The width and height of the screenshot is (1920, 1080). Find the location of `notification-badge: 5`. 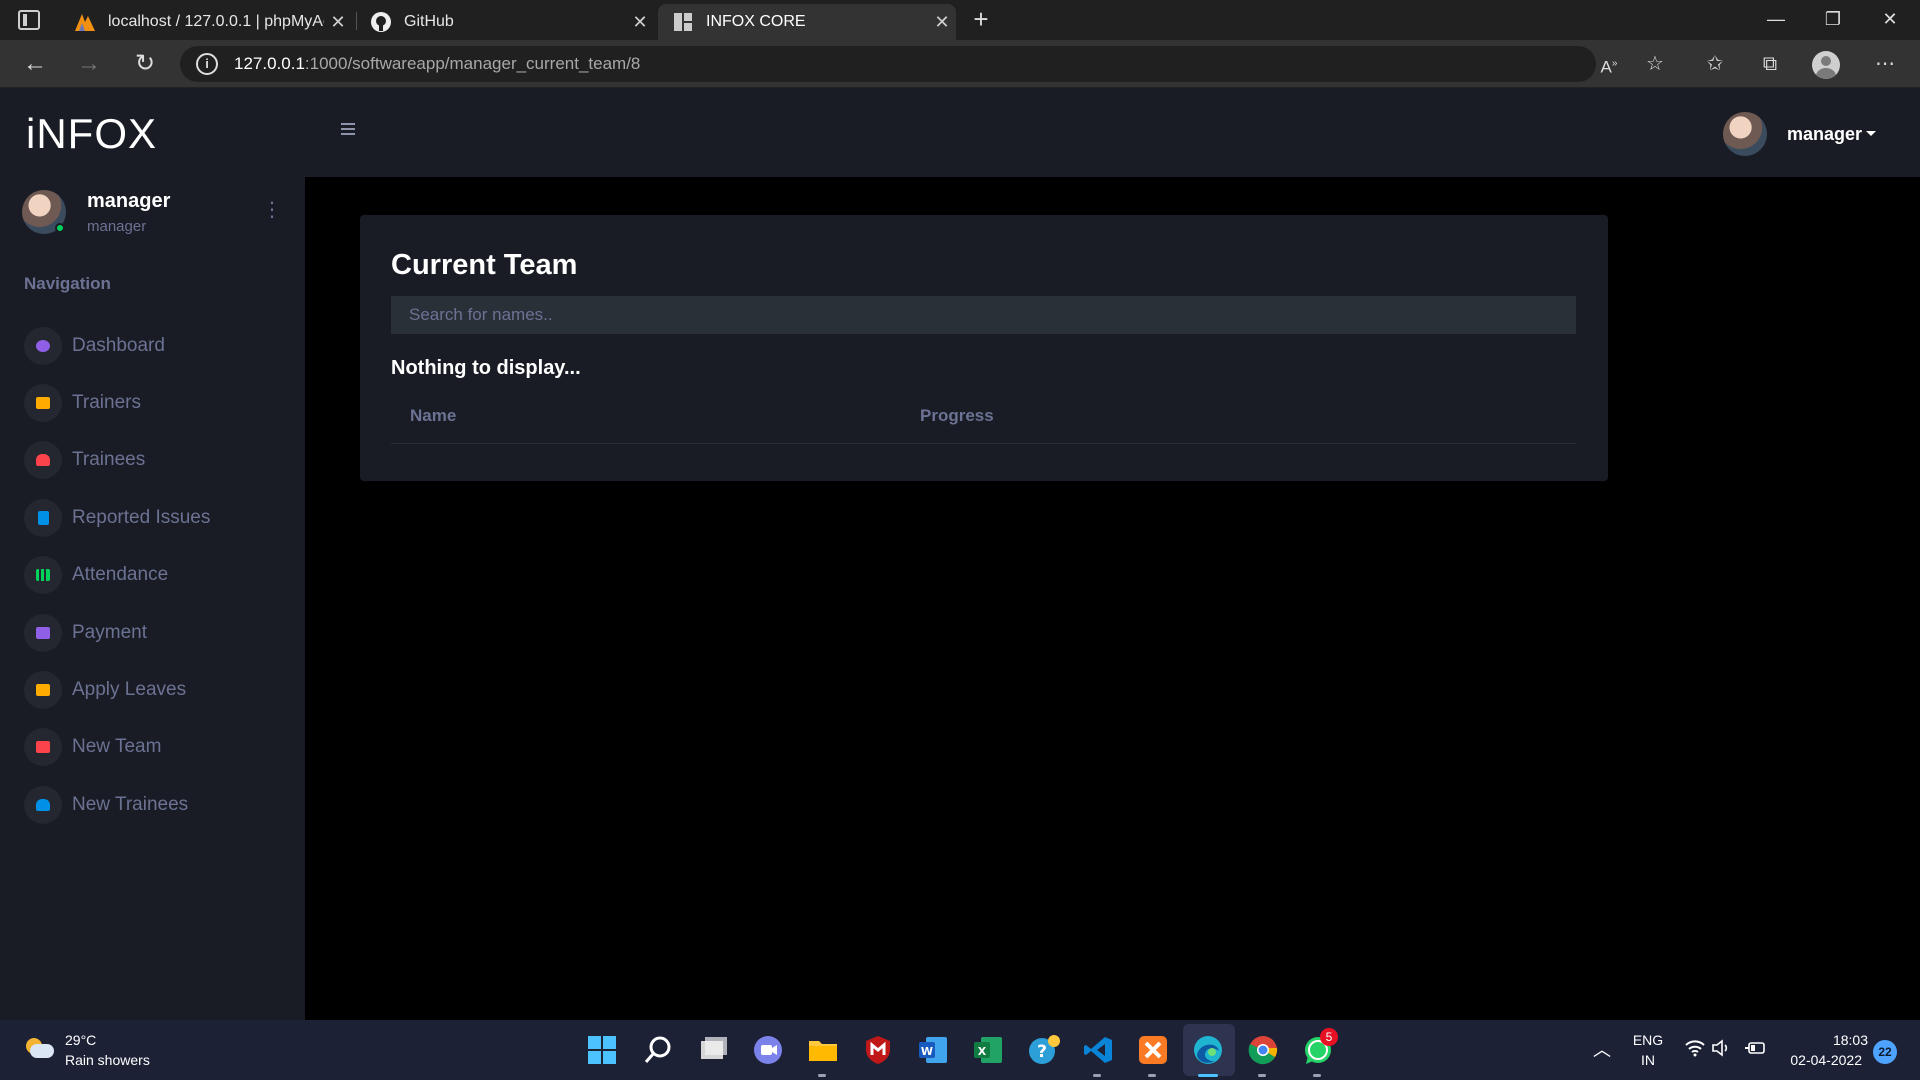

notification-badge: 5 is located at coordinates (1329, 1037).